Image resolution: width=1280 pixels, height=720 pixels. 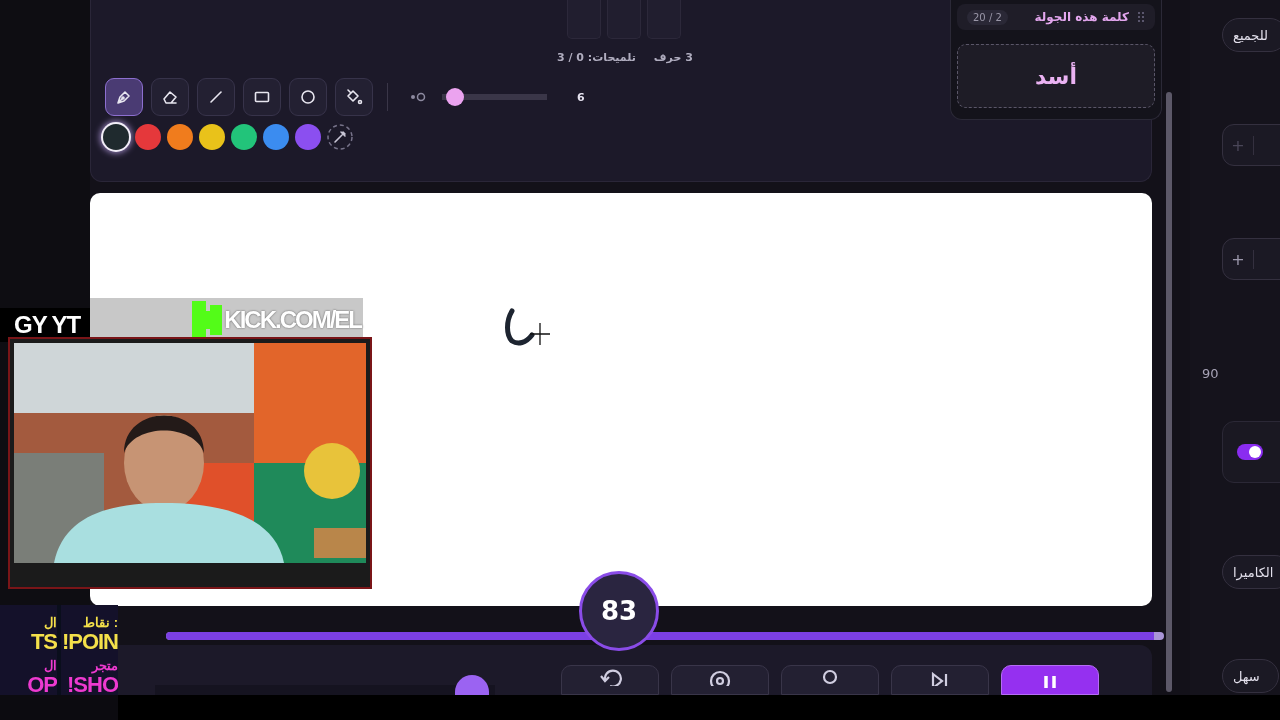 I want to click on undo-icon, so click(x=610, y=676).